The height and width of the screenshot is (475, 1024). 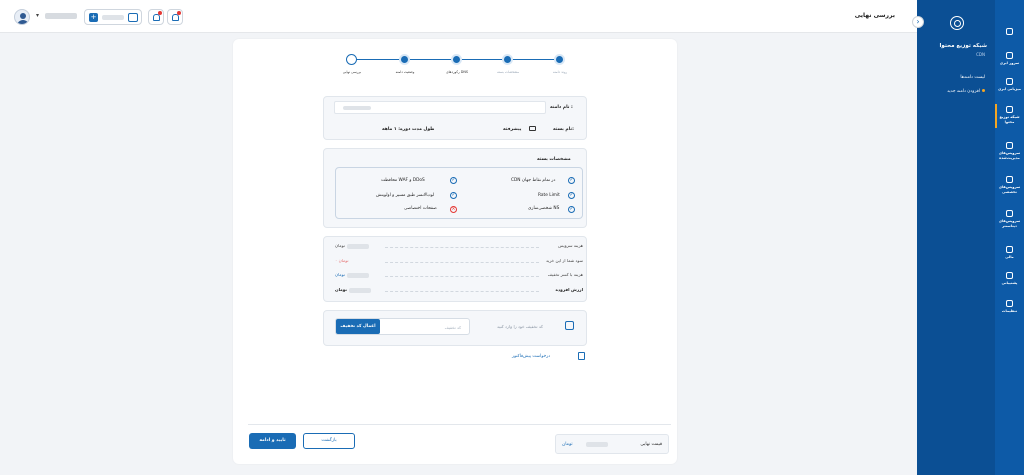 I want to click on sidebar-item-support: پشتیبانی, so click(x=1009, y=279).